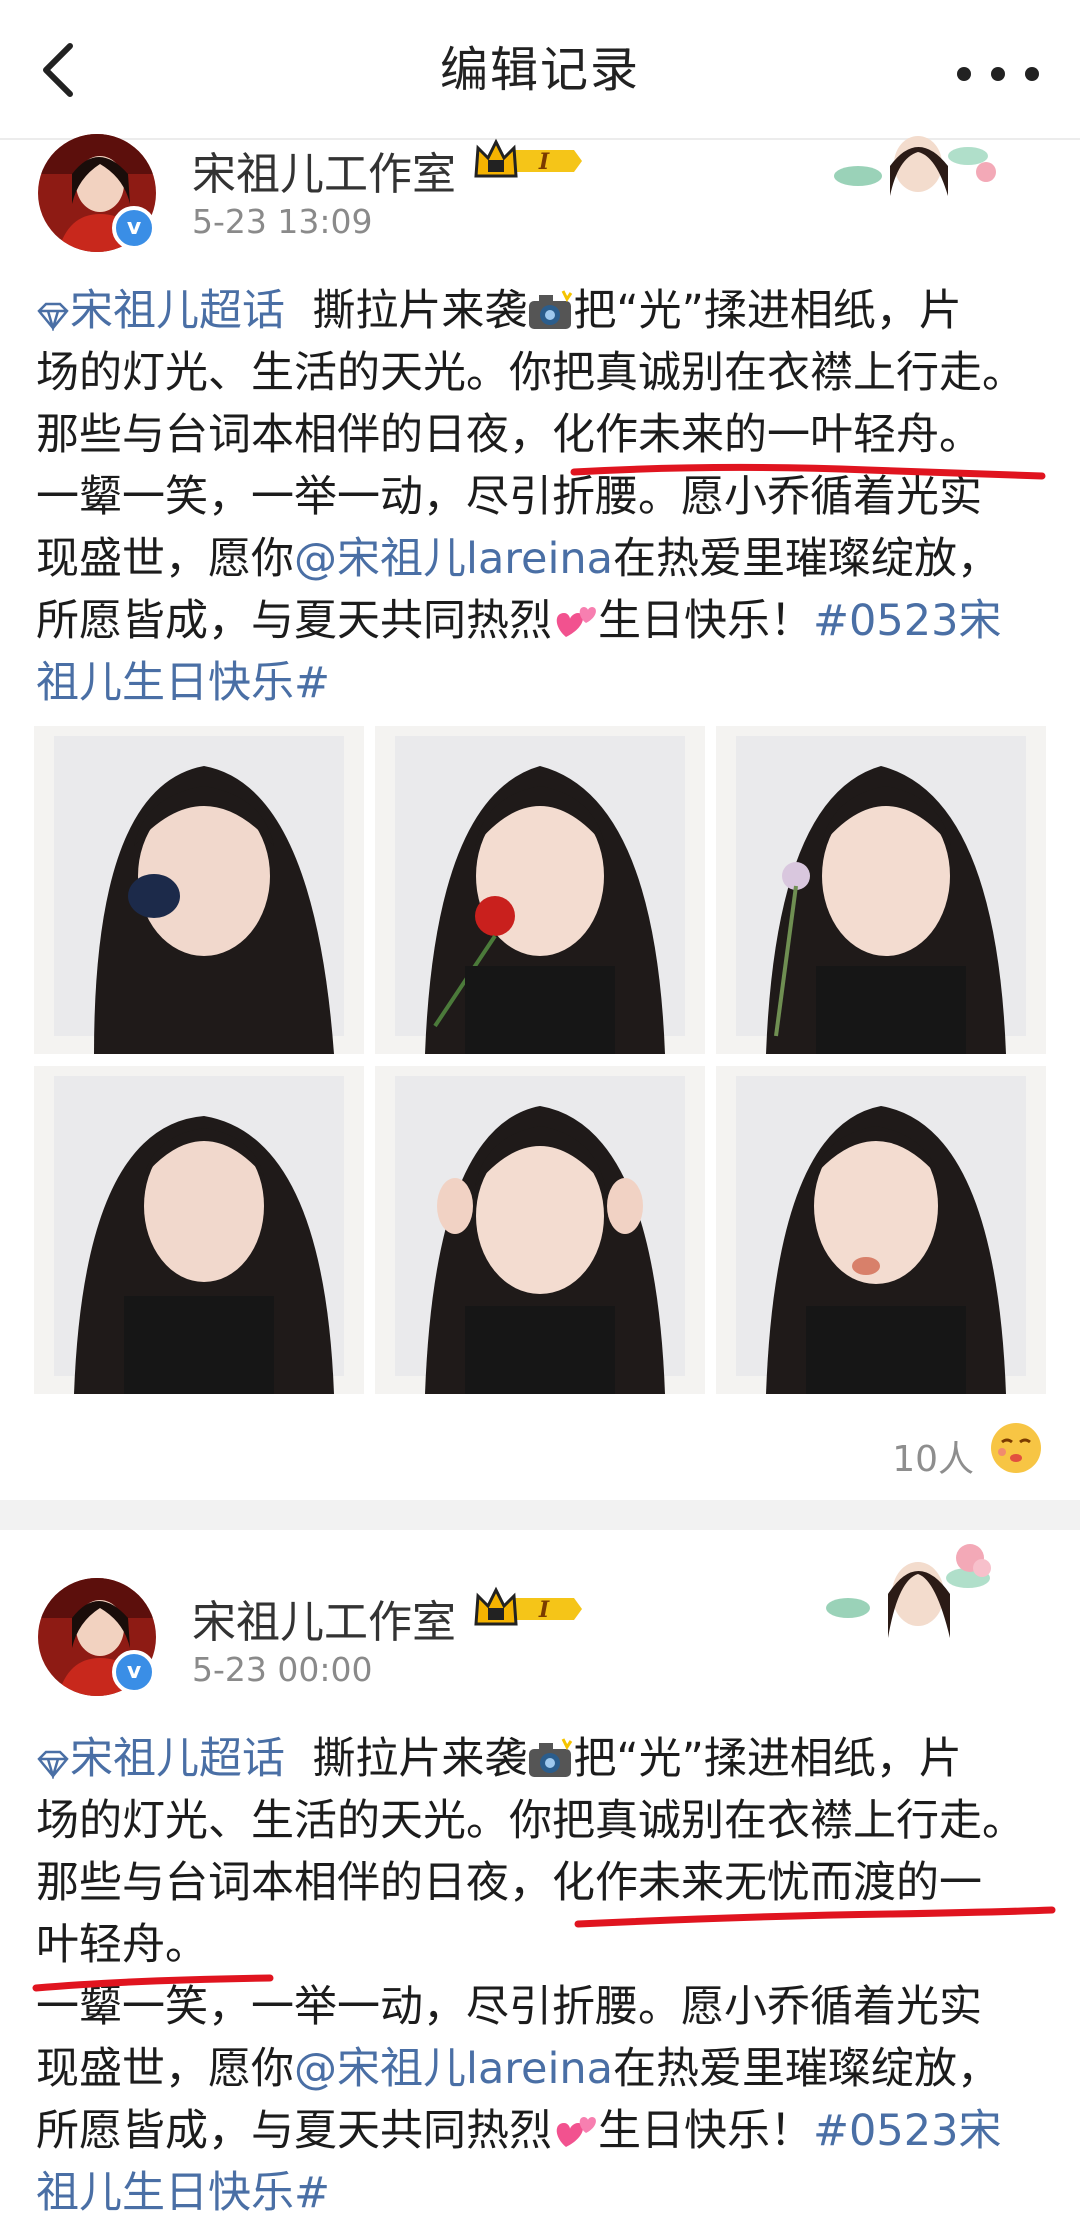  Describe the element at coordinates (933, 1459) in the screenshot. I see `like-count: 10人` at that location.